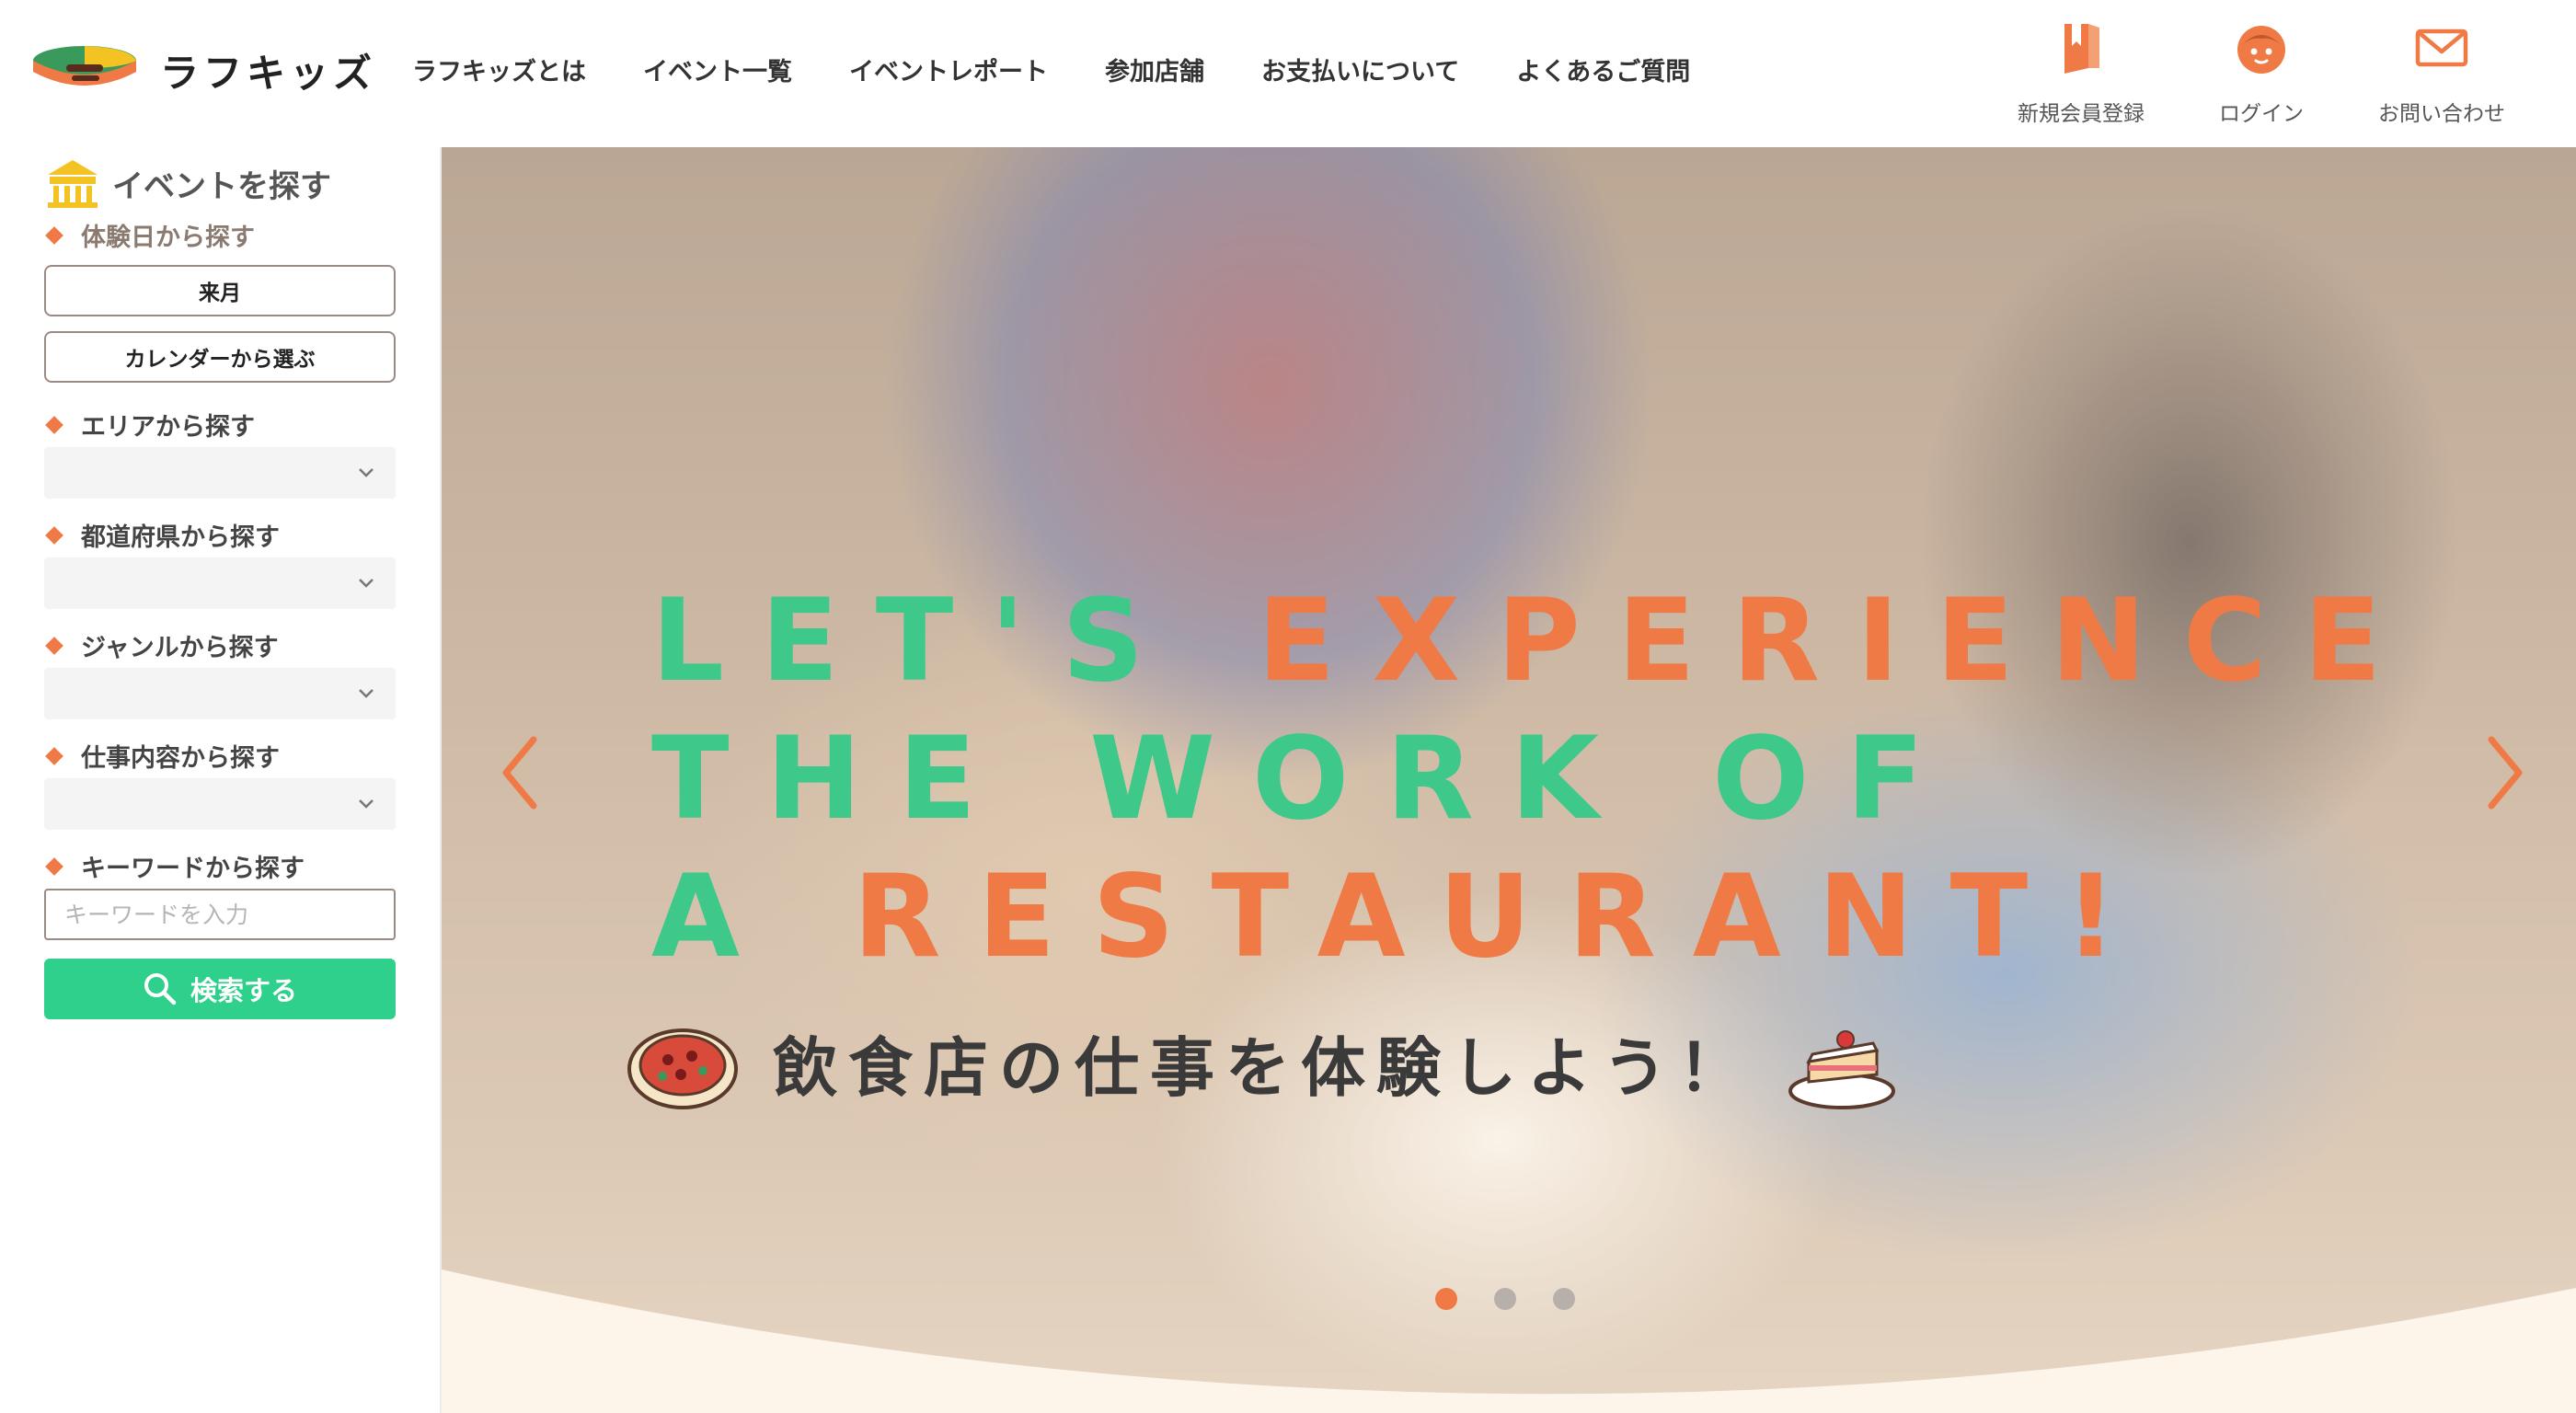 This screenshot has width=2576, height=1413. I want to click on date-section-text: 体験日から探す, so click(168, 238).